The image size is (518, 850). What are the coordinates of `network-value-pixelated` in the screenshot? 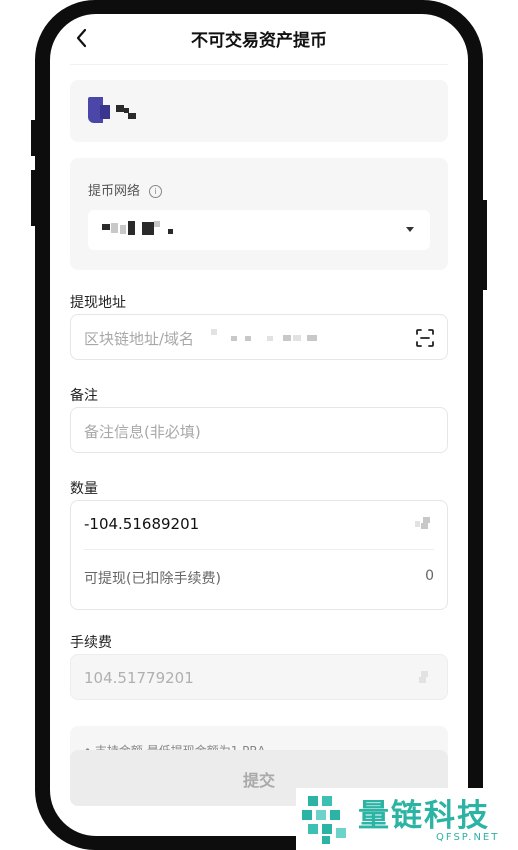 It's located at (157, 230).